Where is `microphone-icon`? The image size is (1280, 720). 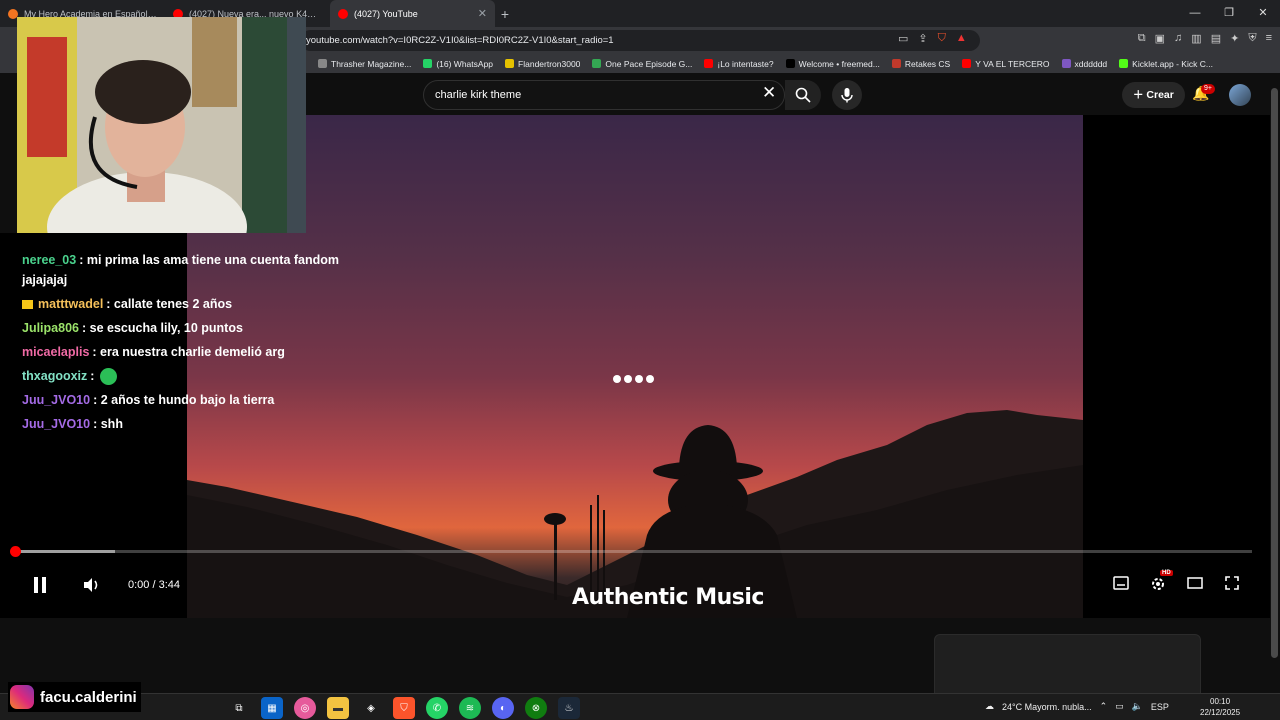 microphone-icon is located at coordinates (847, 95).